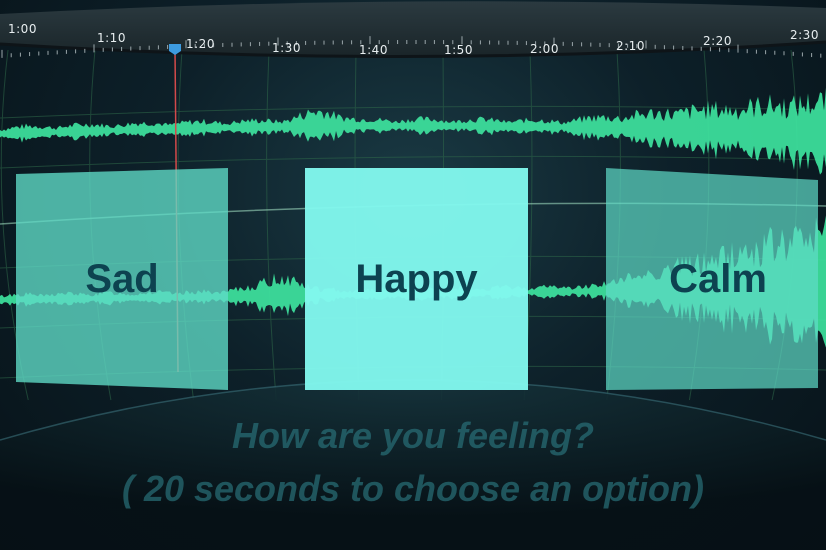 The height and width of the screenshot is (550, 826). Describe the element at coordinates (200, 44) in the screenshot. I see `tick-label: 1:20` at that location.